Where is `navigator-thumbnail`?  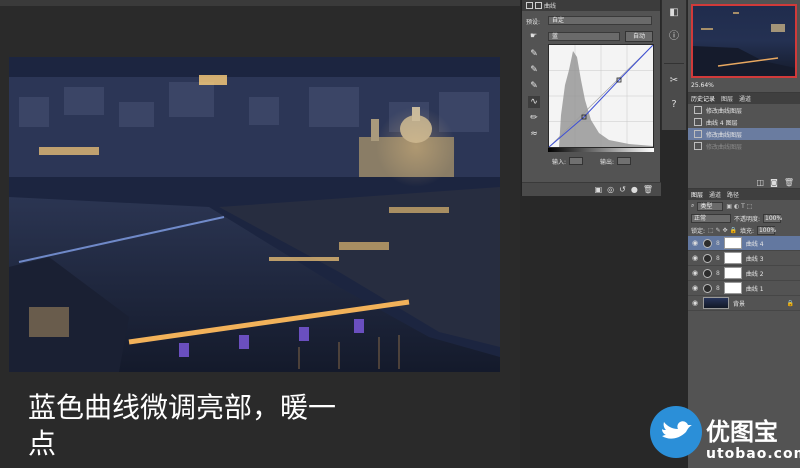
navigator-thumbnail is located at coordinates (744, 41).